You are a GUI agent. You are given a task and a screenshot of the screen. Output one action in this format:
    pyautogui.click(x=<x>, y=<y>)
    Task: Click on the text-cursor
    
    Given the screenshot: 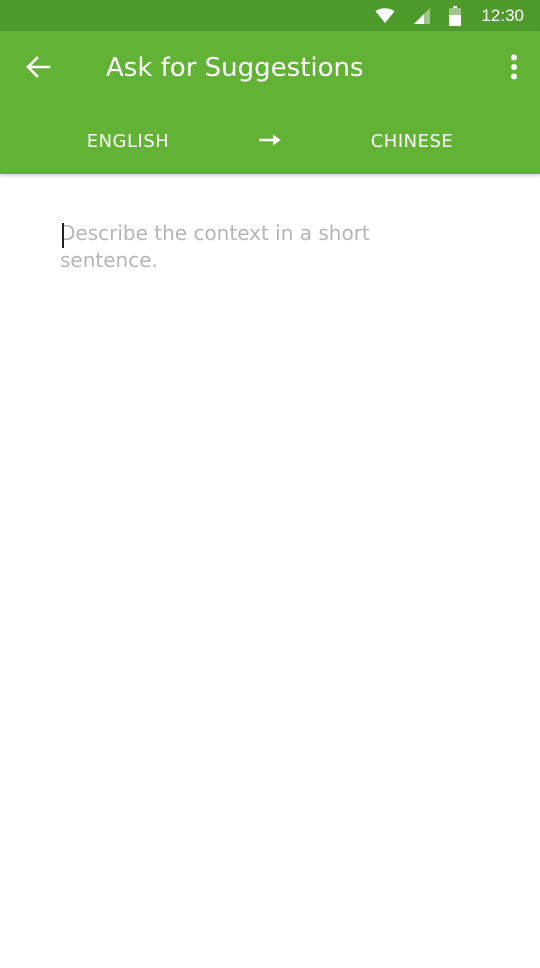 What is the action you would take?
    pyautogui.click(x=63, y=235)
    